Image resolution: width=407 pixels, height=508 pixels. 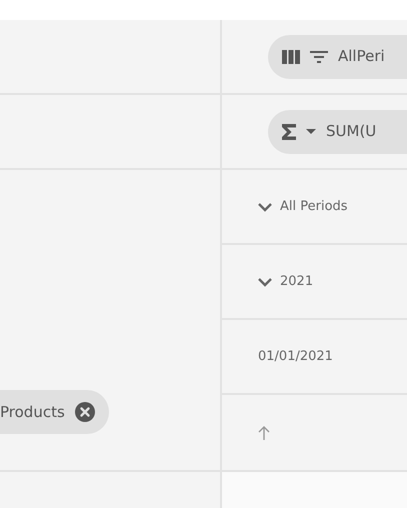 I want to click on value-field-chip: SUM(U, so click(x=337, y=132).